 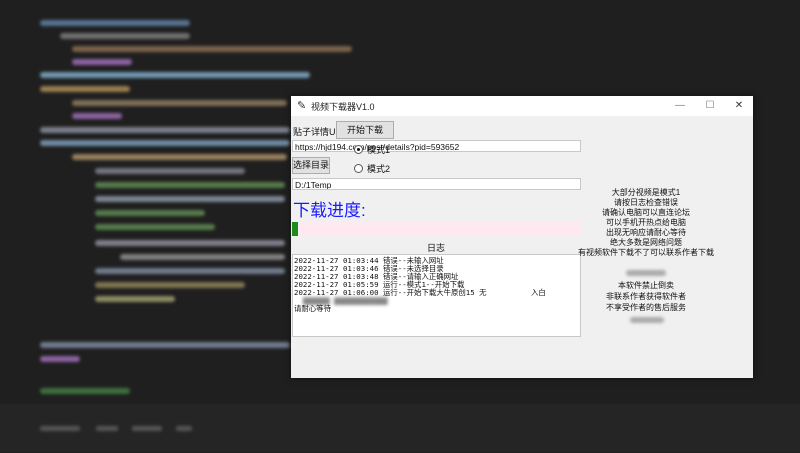 I want to click on start-download-button: 开始下载, so click(x=365, y=130).